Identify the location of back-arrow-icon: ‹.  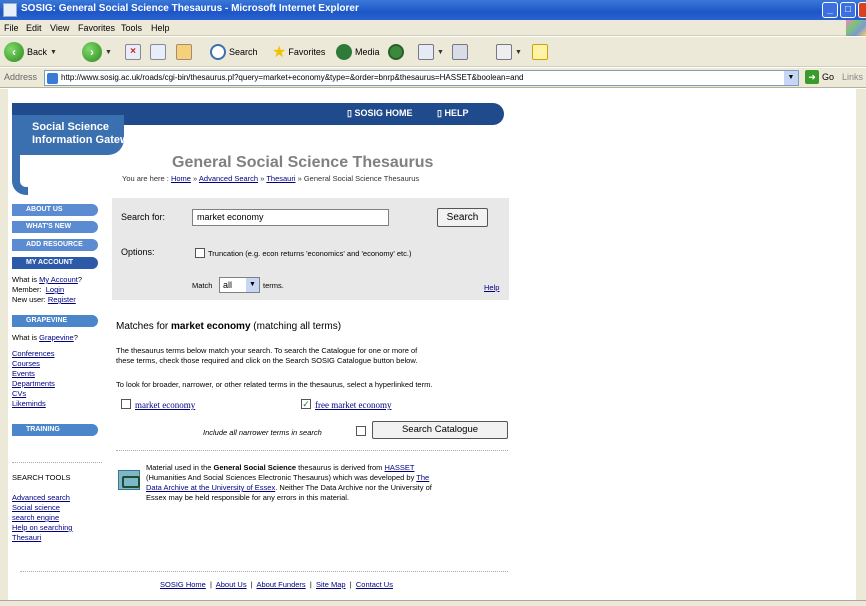
(14, 52).